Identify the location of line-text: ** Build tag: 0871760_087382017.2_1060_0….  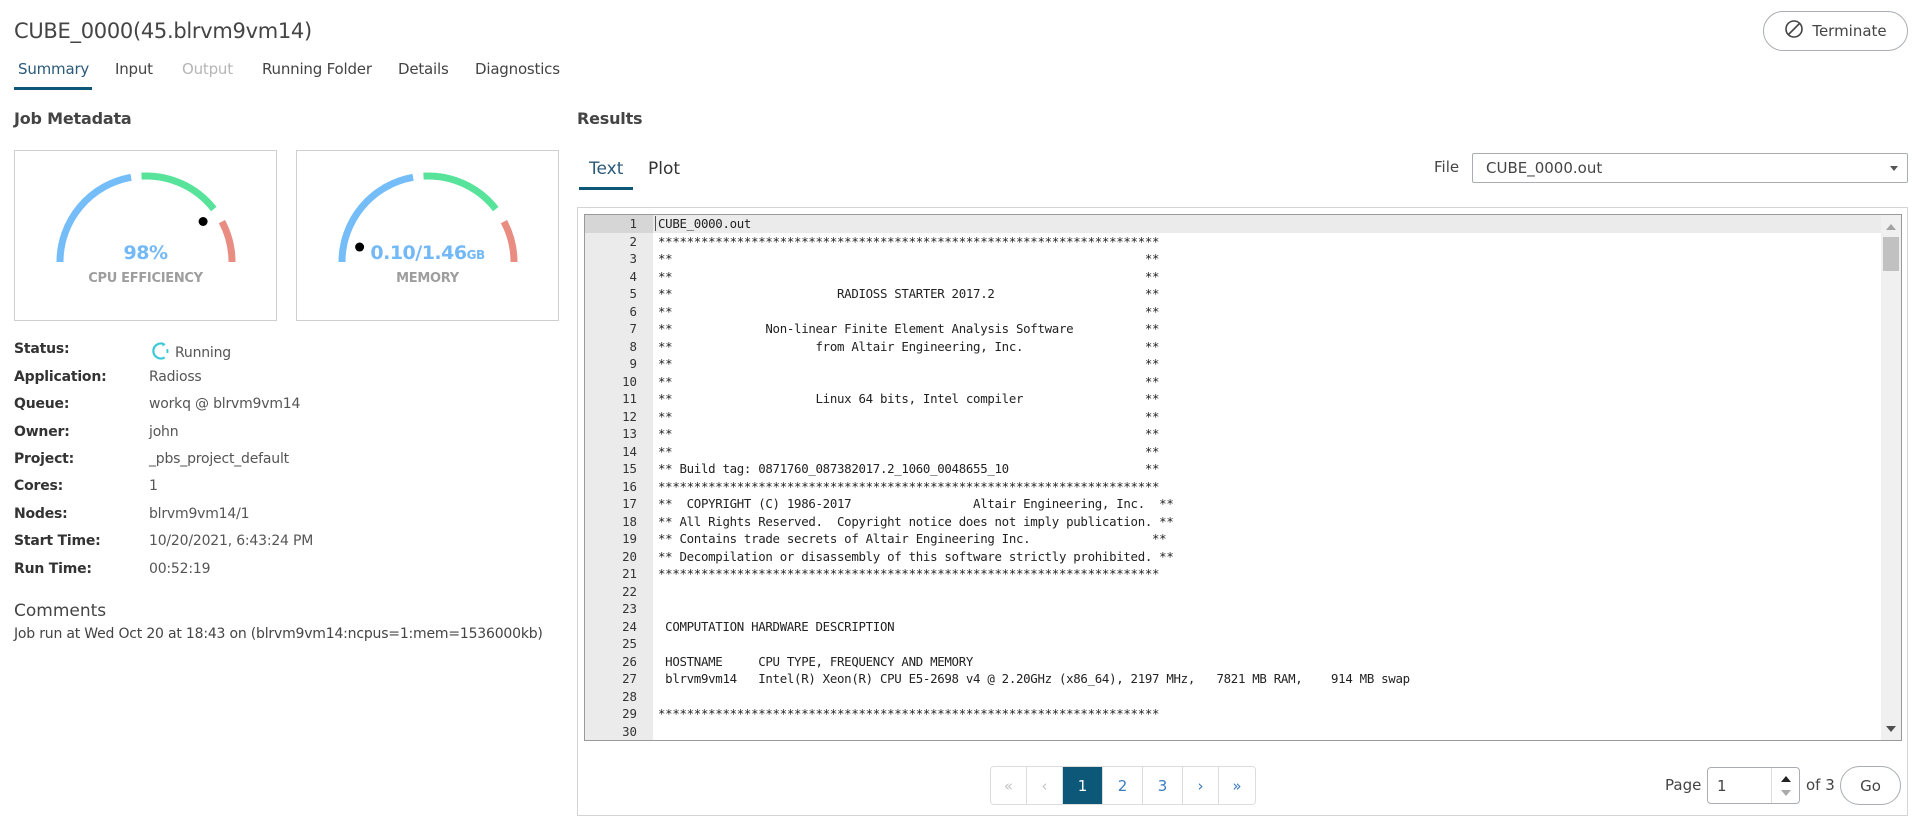
(909, 468).